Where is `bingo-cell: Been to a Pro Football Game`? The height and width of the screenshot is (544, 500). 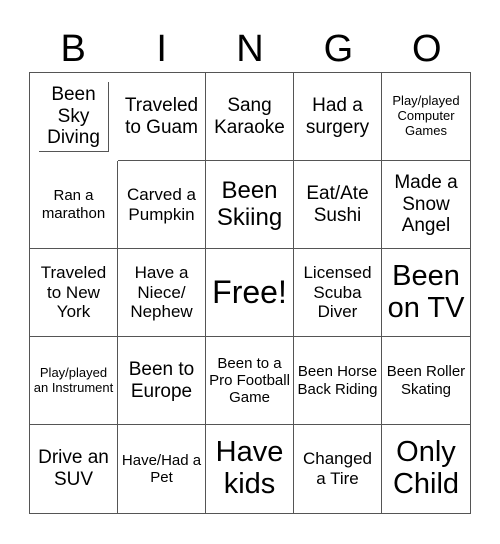 bingo-cell: Been to a Pro Football Game is located at coordinates (250, 381).